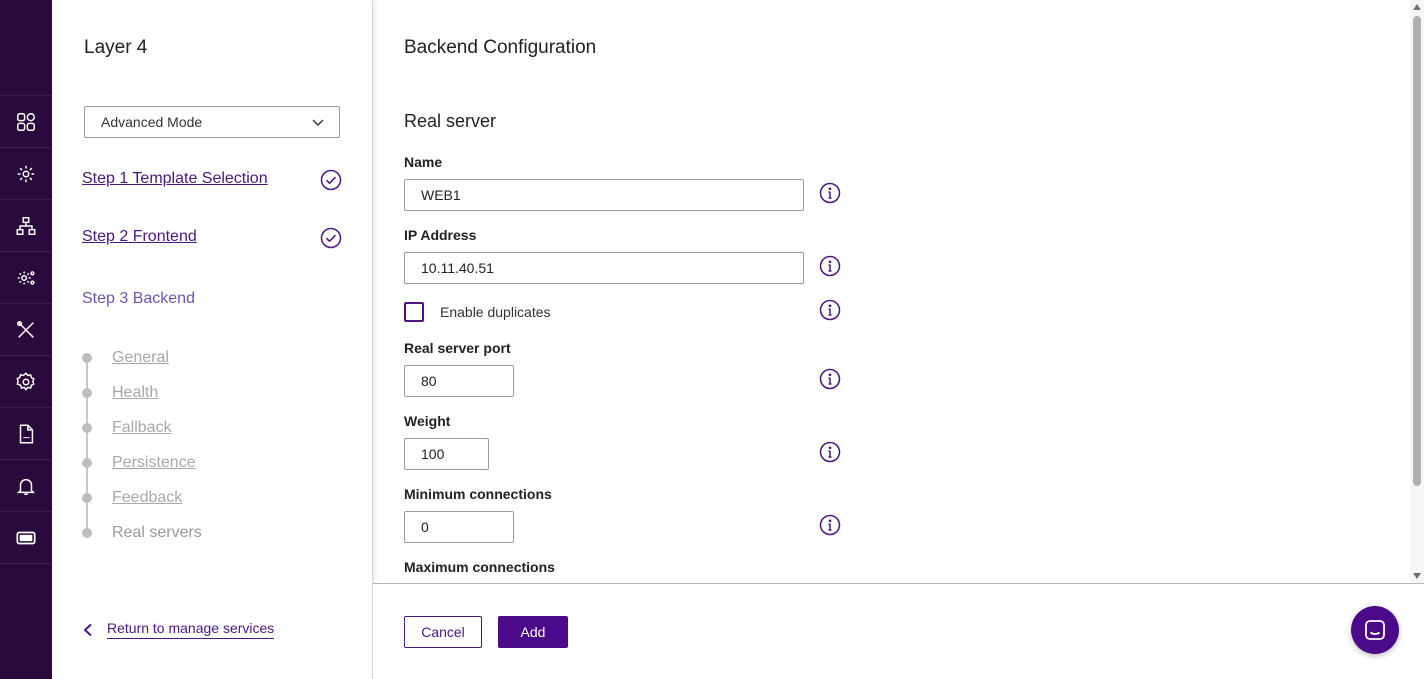 This screenshot has width=1424, height=679. Describe the element at coordinates (1417, 251) in the screenshot. I see `scroll-thumb` at that location.